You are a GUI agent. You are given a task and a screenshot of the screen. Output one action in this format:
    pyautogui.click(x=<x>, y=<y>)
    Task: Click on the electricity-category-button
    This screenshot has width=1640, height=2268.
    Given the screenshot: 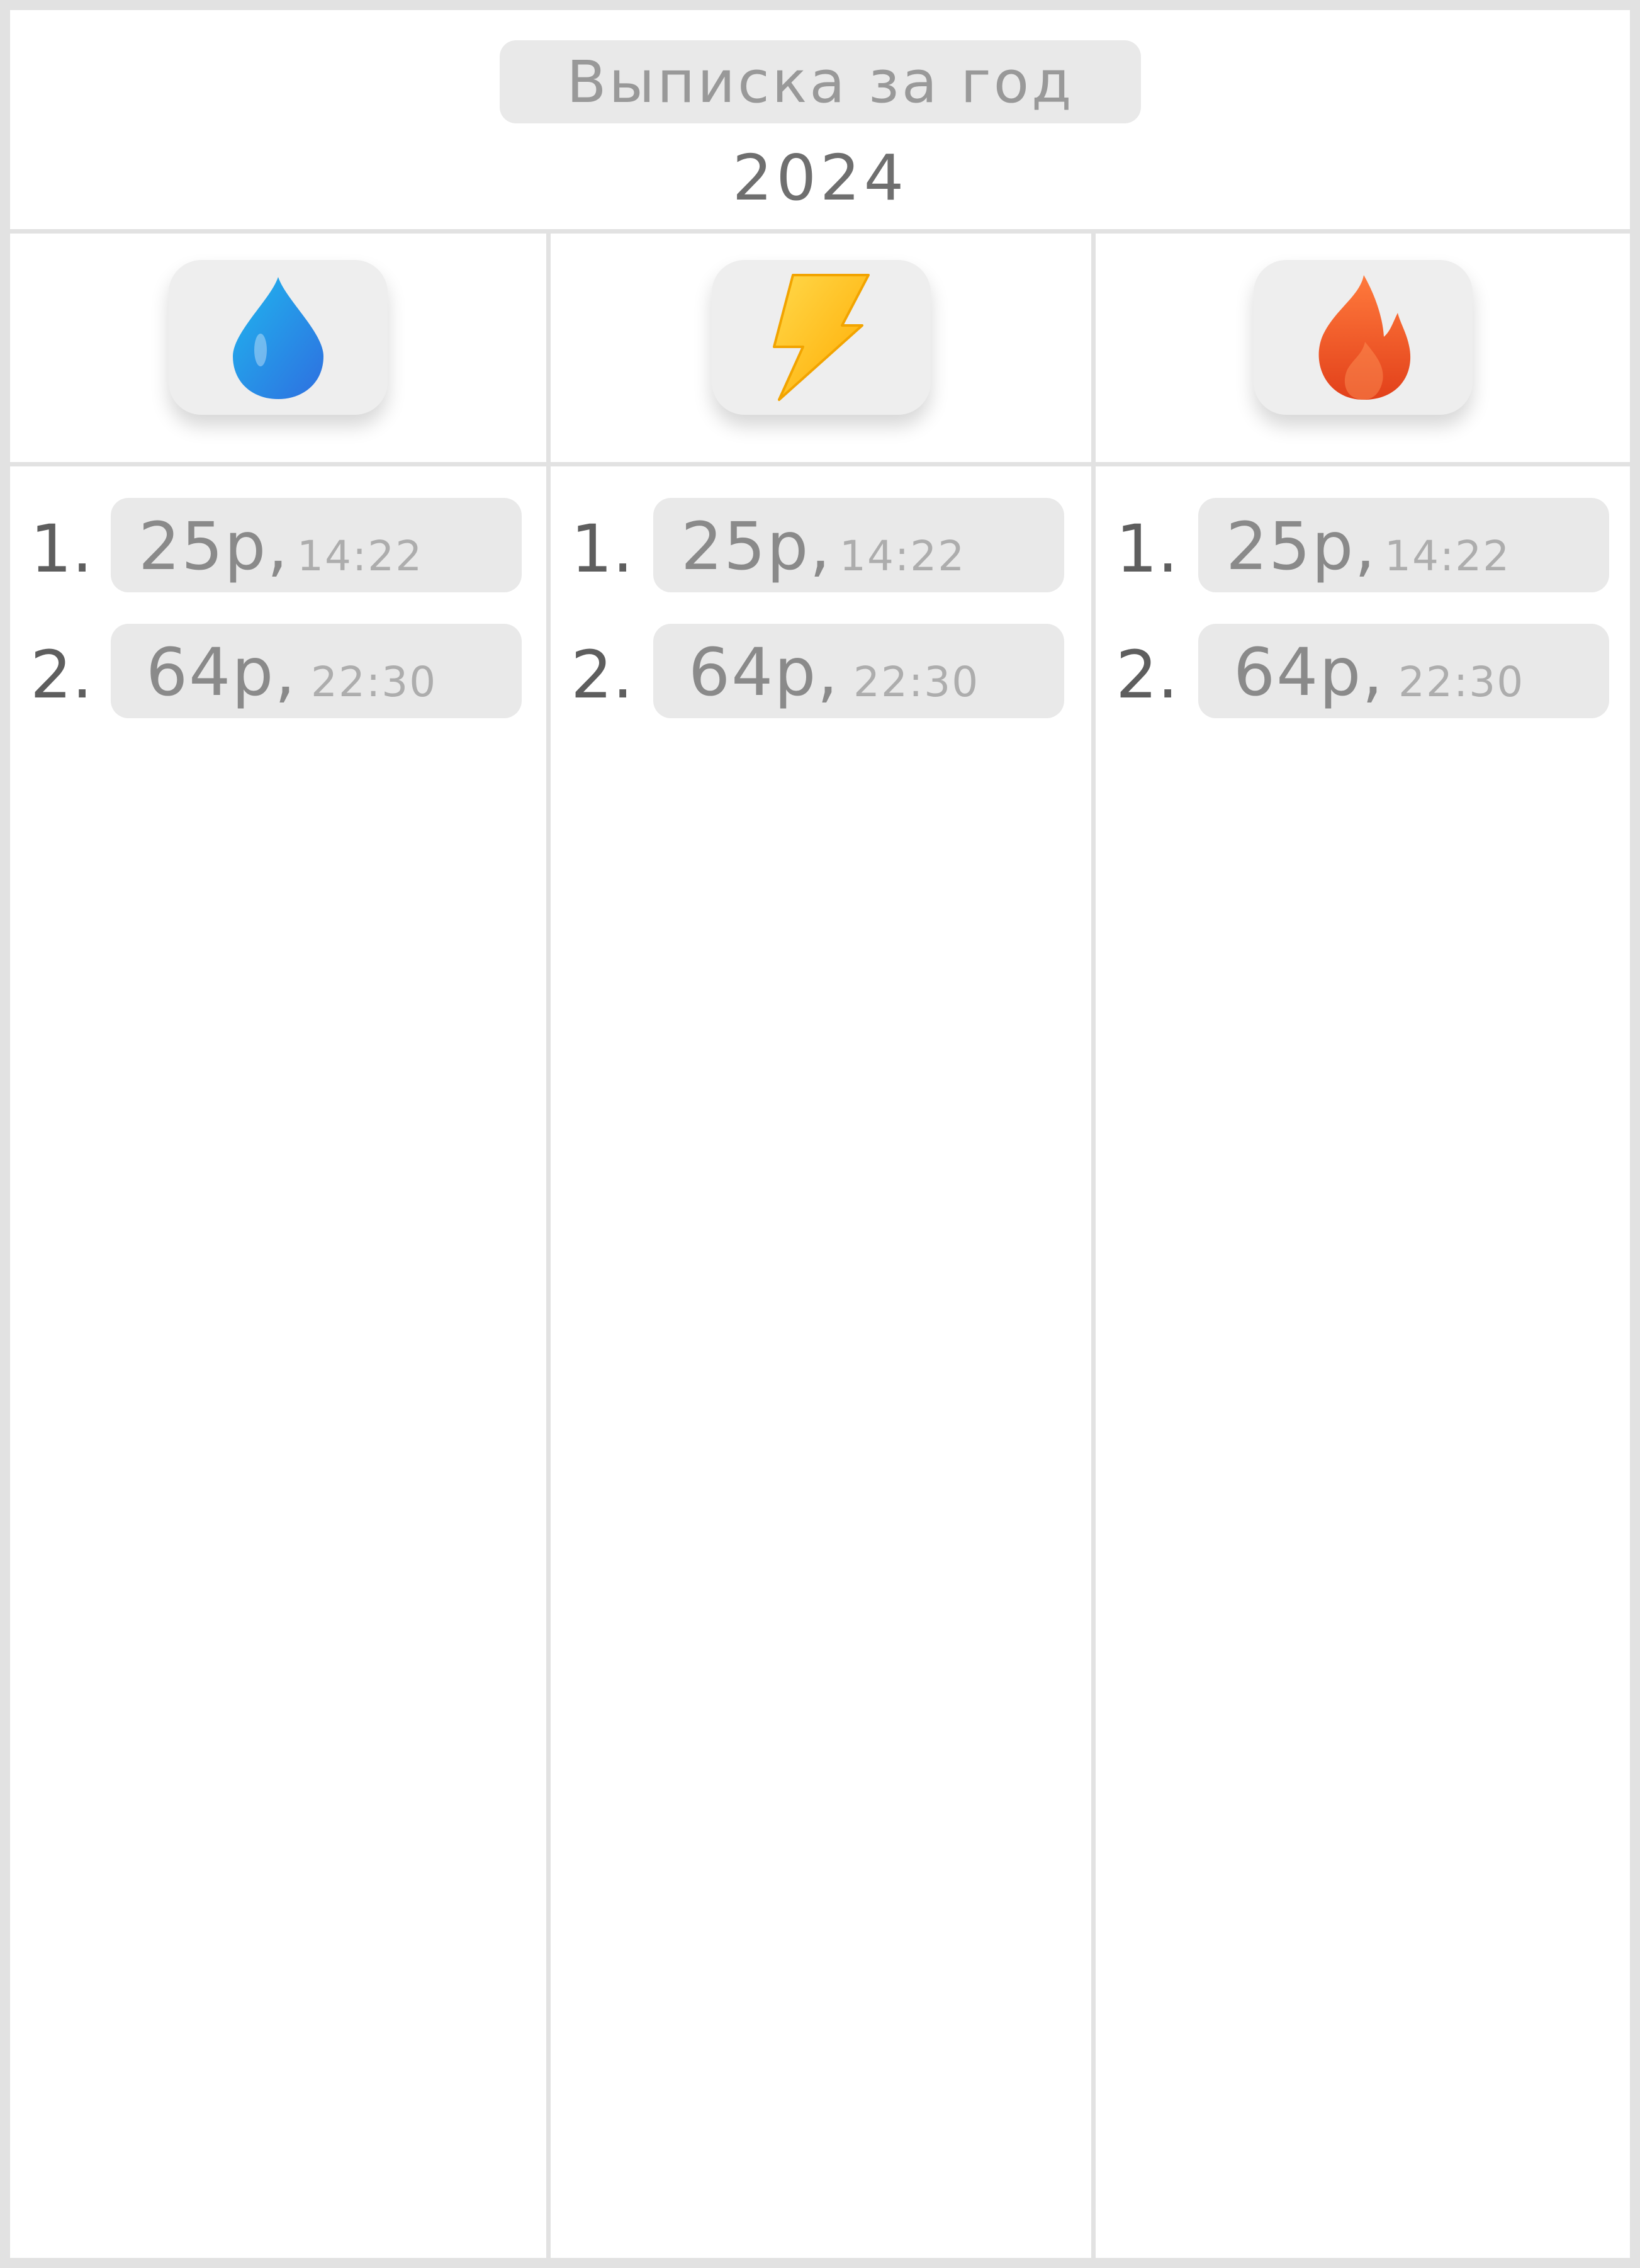 What is the action you would take?
    pyautogui.click(x=821, y=337)
    